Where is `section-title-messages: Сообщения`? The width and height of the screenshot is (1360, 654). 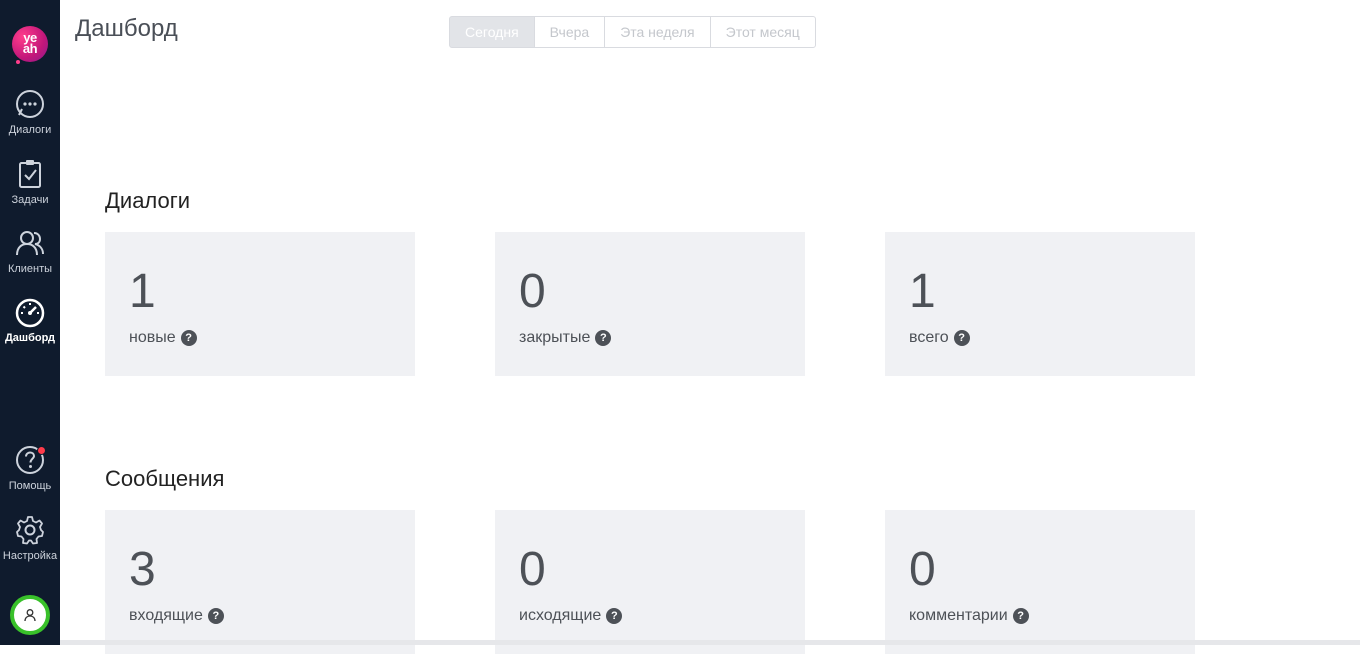 section-title-messages: Сообщения is located at coordinates (165, 478).